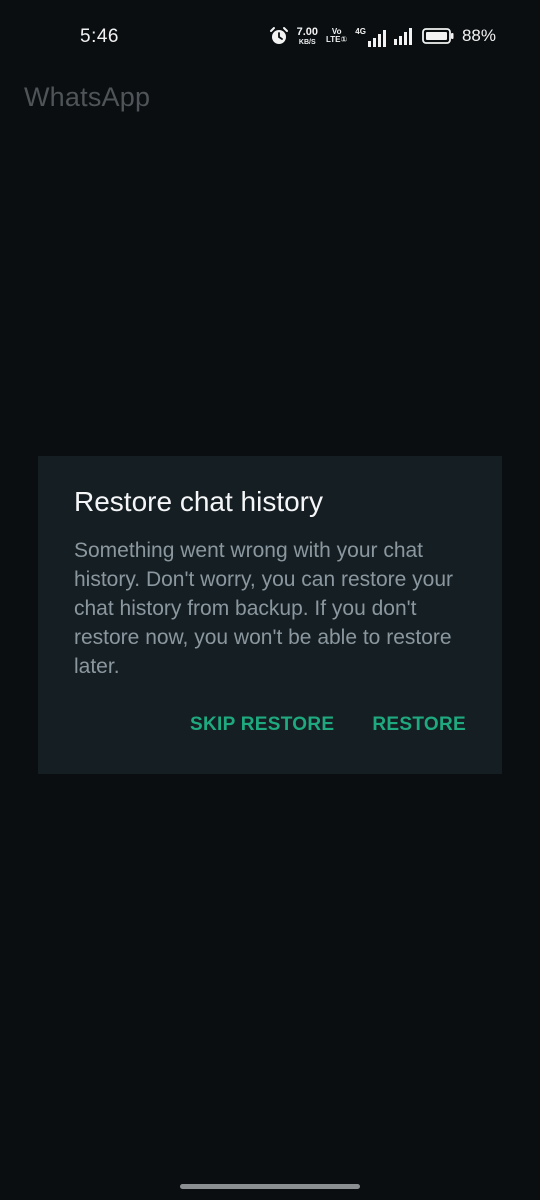 The height and width of the screenshot is (1200, 540). I want to click on network-speed-unit: KB/S, so click(307, 42).